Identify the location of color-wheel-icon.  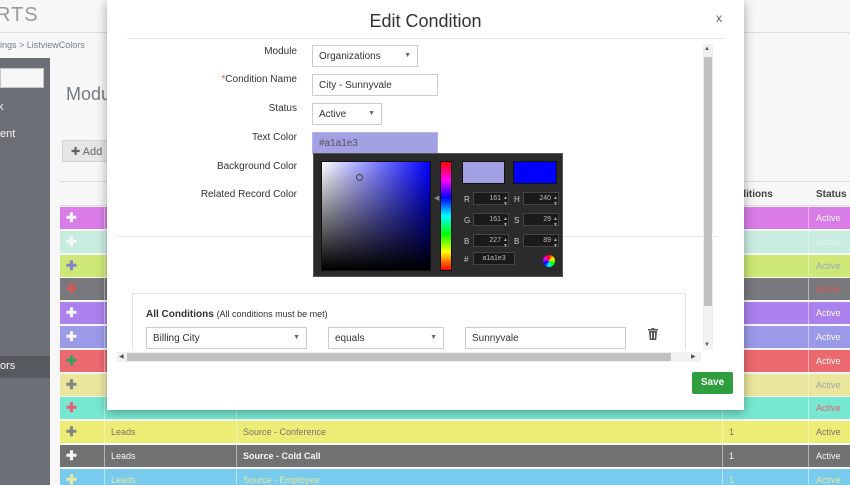
(549, 261).